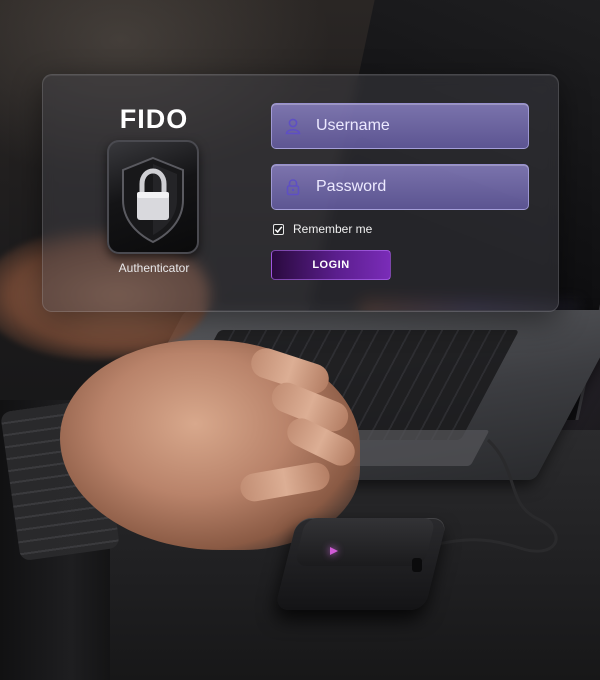 This screenshot has height=680, width=600. Describe the element at coordinates (400, 187) in the screenshot. I see `password-field: Password` at that location.